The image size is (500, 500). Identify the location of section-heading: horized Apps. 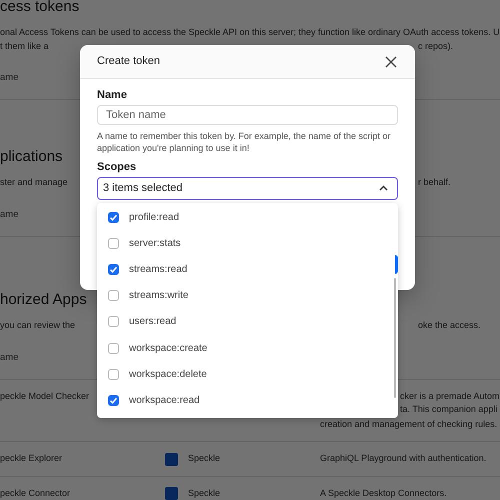
(43, 300).